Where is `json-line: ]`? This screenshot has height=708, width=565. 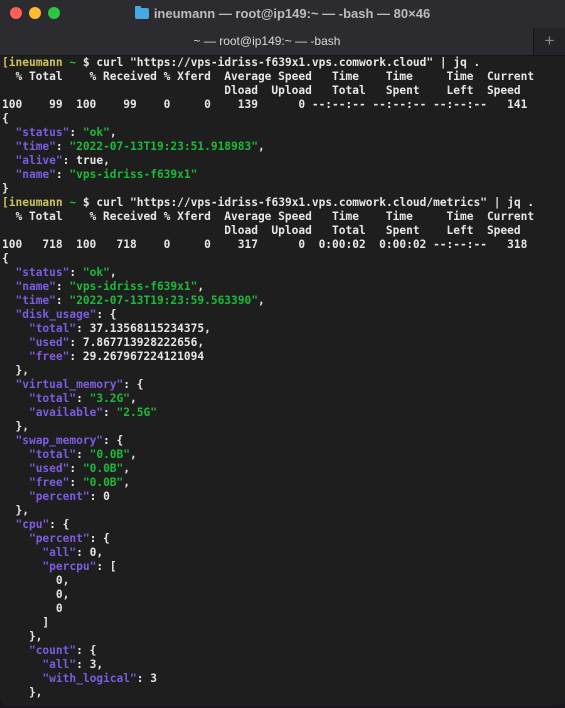 json-line: ] is located at coordinates (26, 622).